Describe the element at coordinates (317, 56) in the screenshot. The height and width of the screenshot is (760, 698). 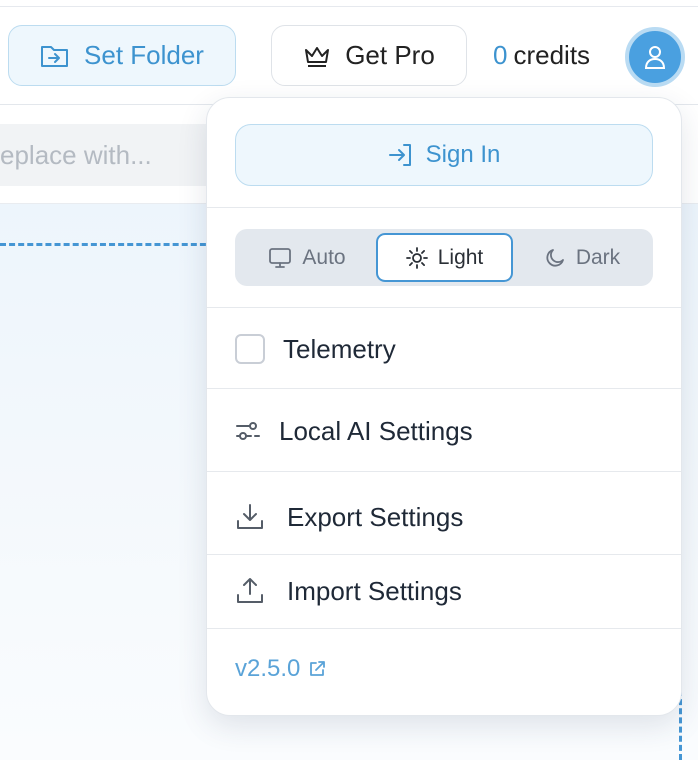
I see `crown-icon` at that location.